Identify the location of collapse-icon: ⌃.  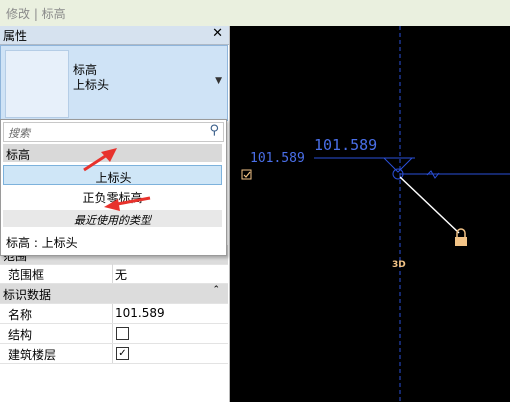
(216, 290).